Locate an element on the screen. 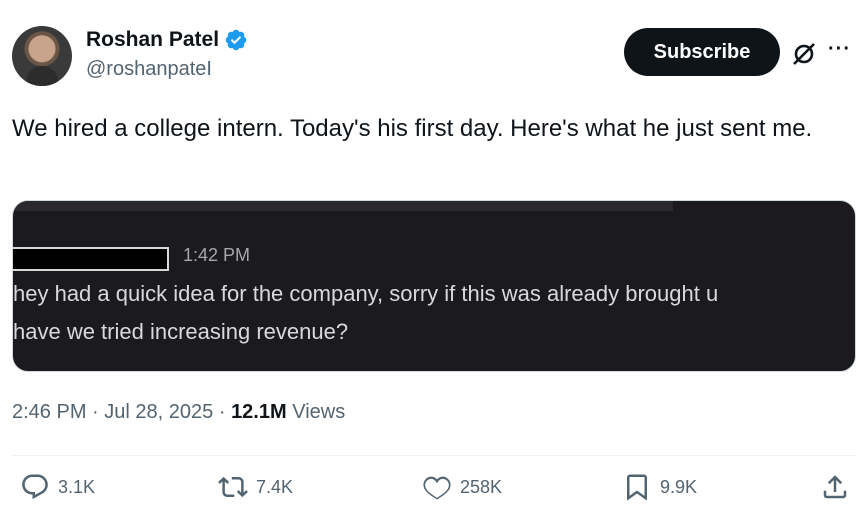 This screenshot has height=520, width=866. subscribe-button: Subscribe is located at coordinates (702, 52).